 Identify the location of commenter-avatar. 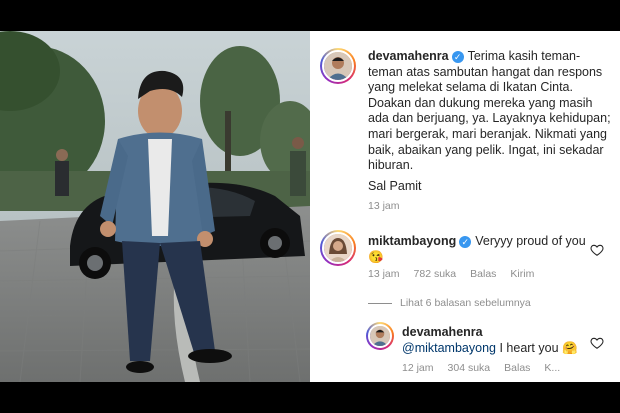
(338, 248).